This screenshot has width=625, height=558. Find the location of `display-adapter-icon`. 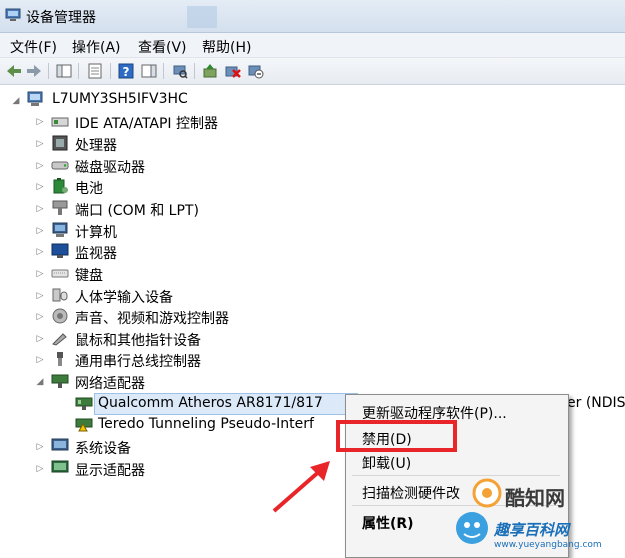

display-adapter-icon is located at coordinates (60, 466).